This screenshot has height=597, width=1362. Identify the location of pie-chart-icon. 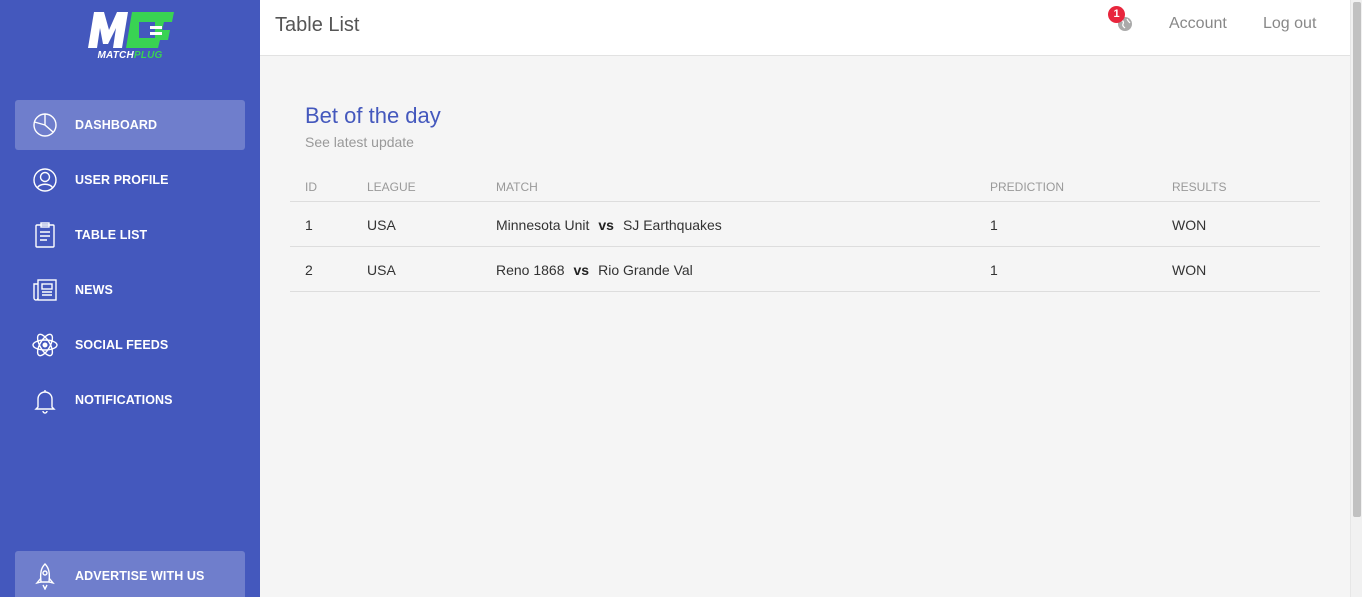
(45, 125).